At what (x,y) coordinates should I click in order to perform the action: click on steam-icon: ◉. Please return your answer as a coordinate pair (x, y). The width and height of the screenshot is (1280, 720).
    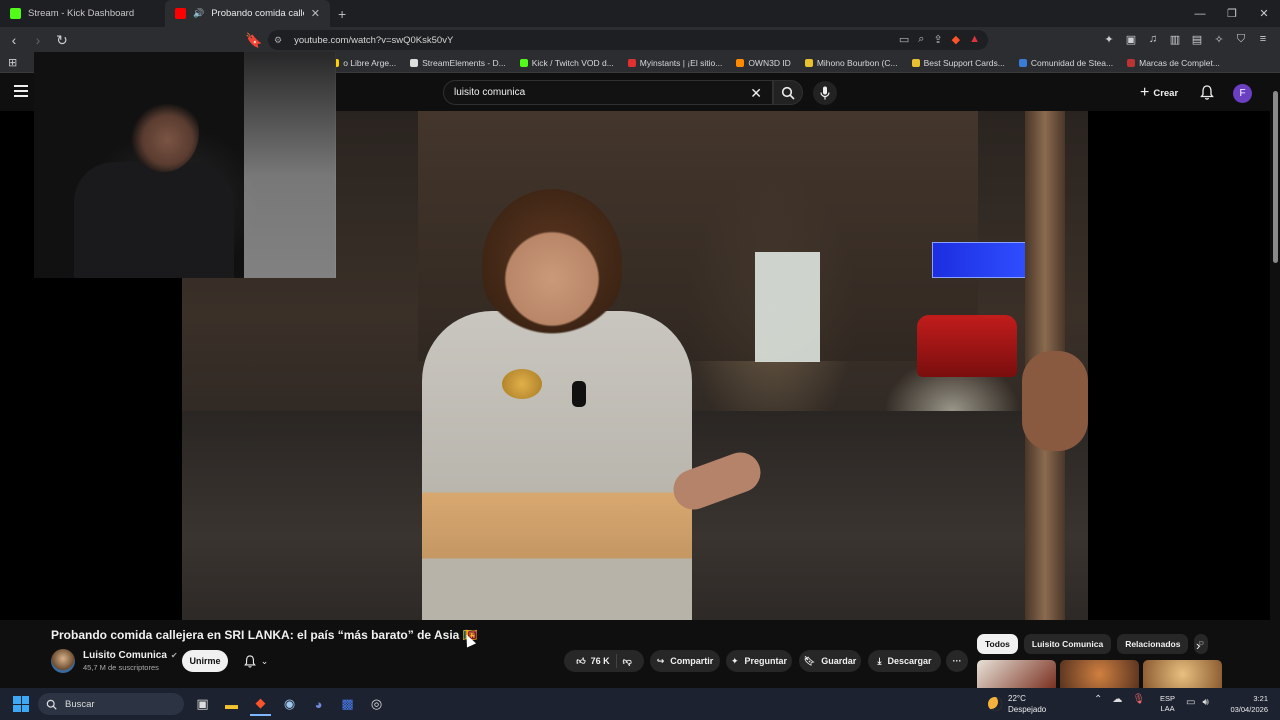
    Looking at the image, I should click on (289, 704).